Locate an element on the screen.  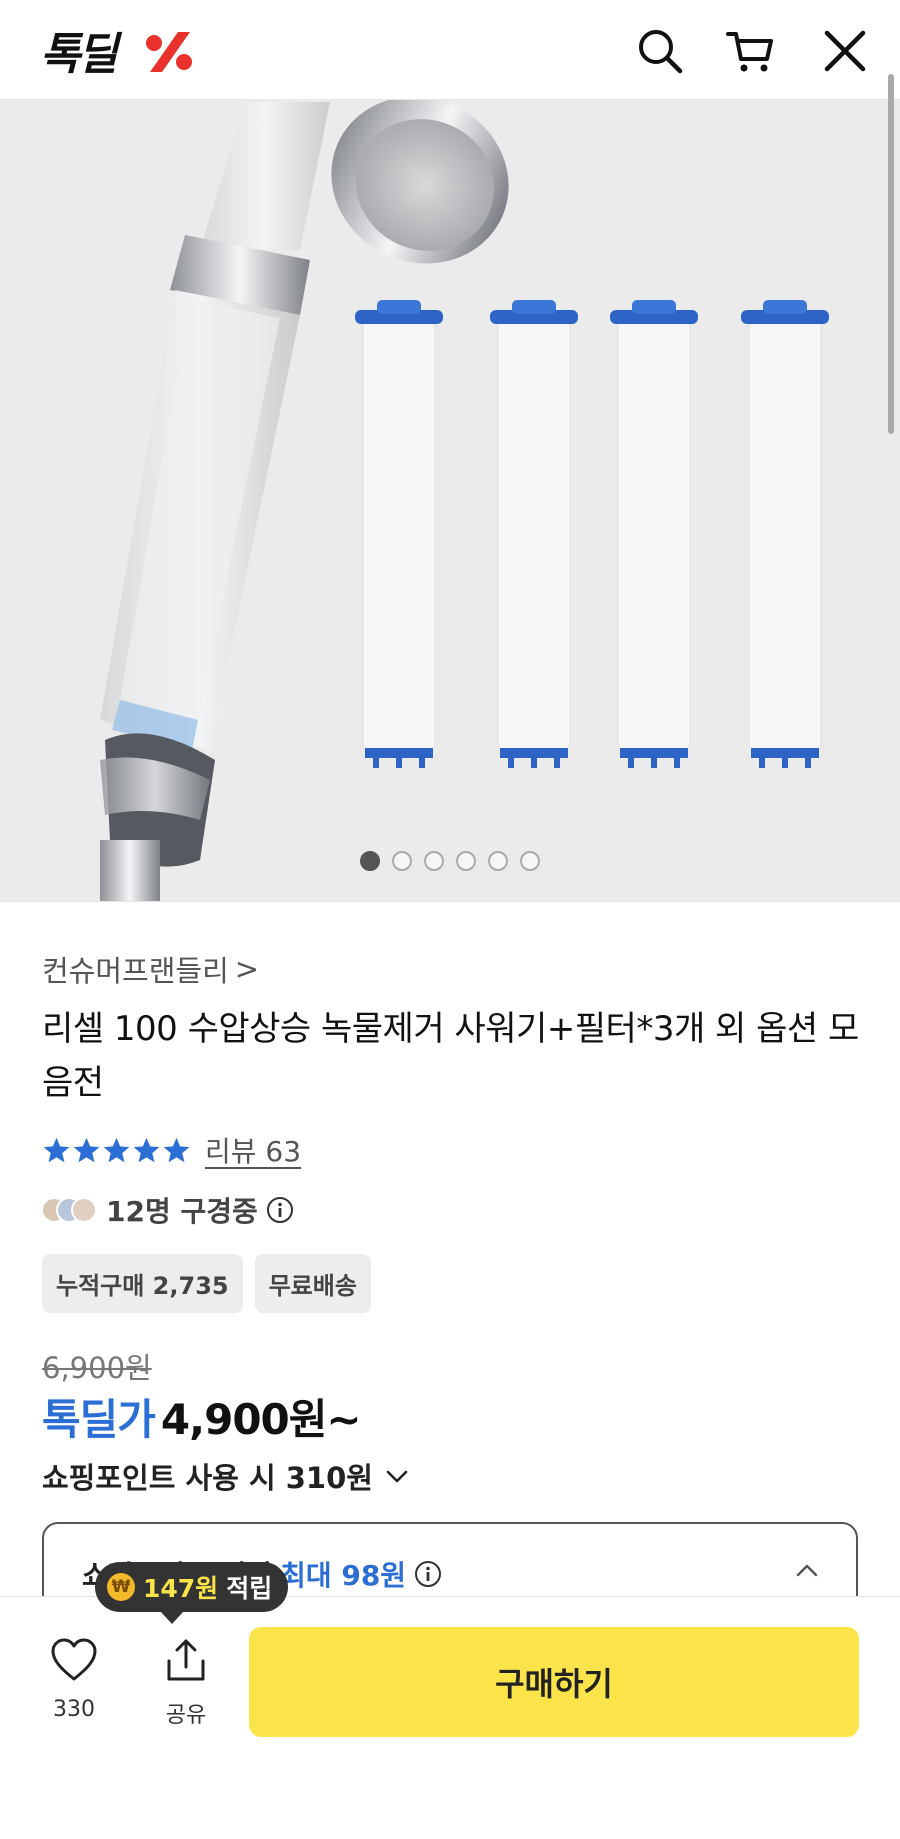
talkdeal-logo: 톡딜 is located at coordinates (116, 51).